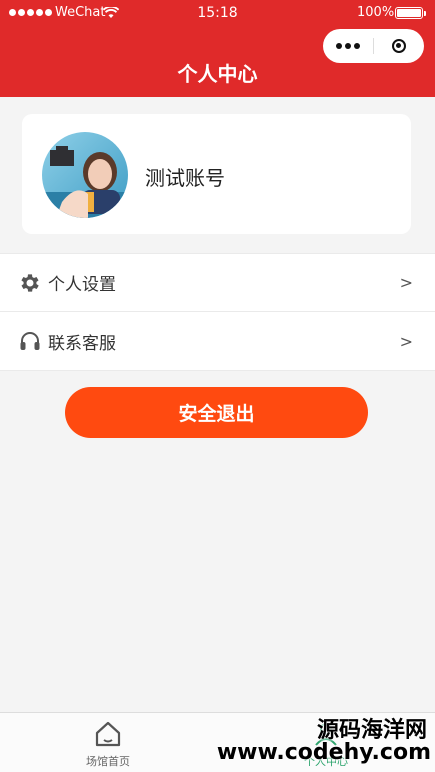 This screenshot has height=772, width=435. What do you see at coordinates (326, 734) in the screenshot?
I see `user-icon` at bounding box center [326, 734].